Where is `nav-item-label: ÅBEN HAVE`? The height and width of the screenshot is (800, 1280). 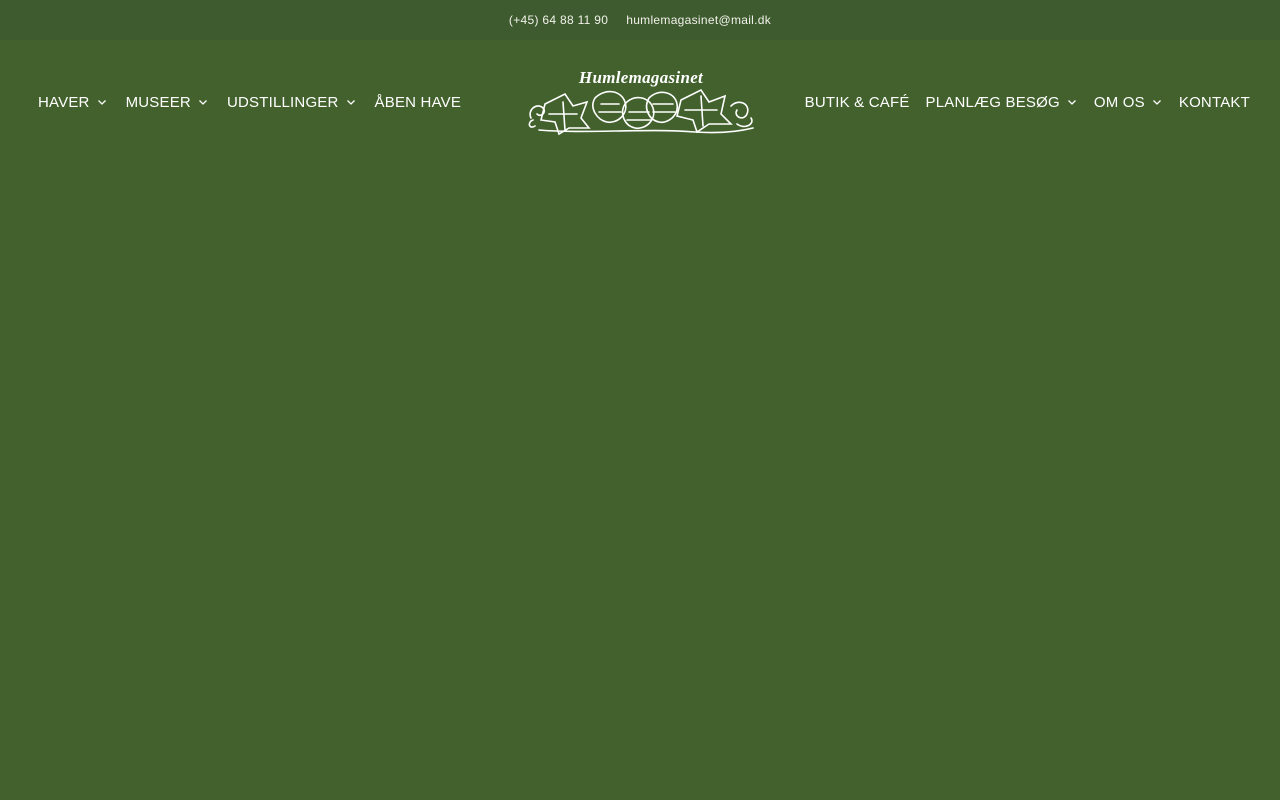 nav-item-label: ÅBEN HAVE is located at coordinates (418, 102).